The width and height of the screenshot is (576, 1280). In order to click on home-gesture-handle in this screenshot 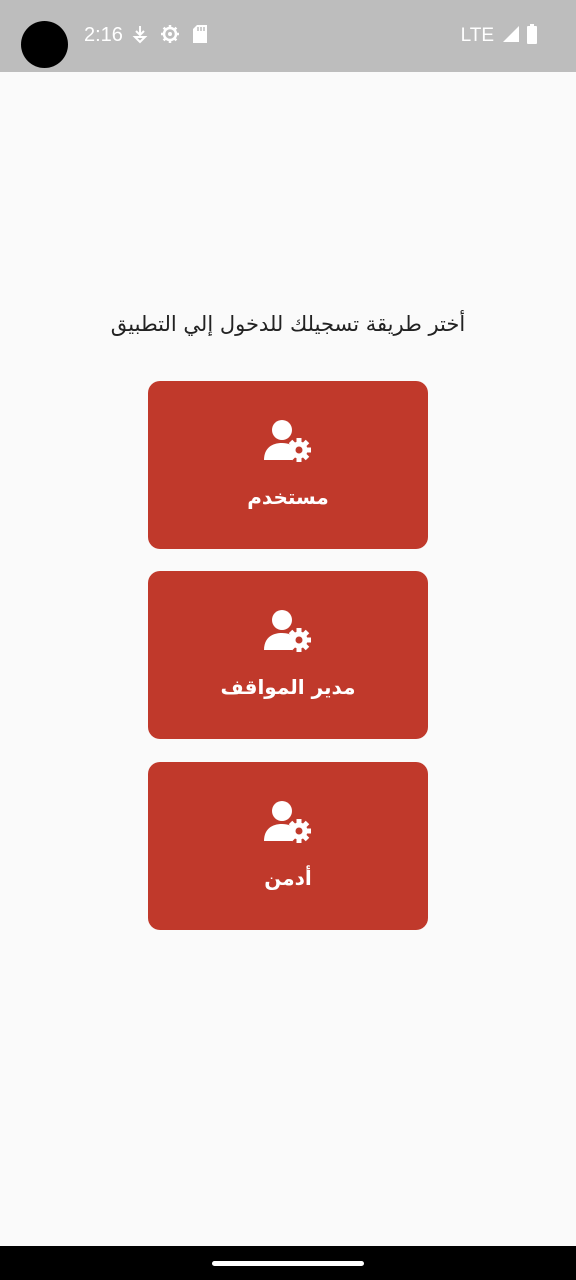, I will do `click(288, 1263)`.